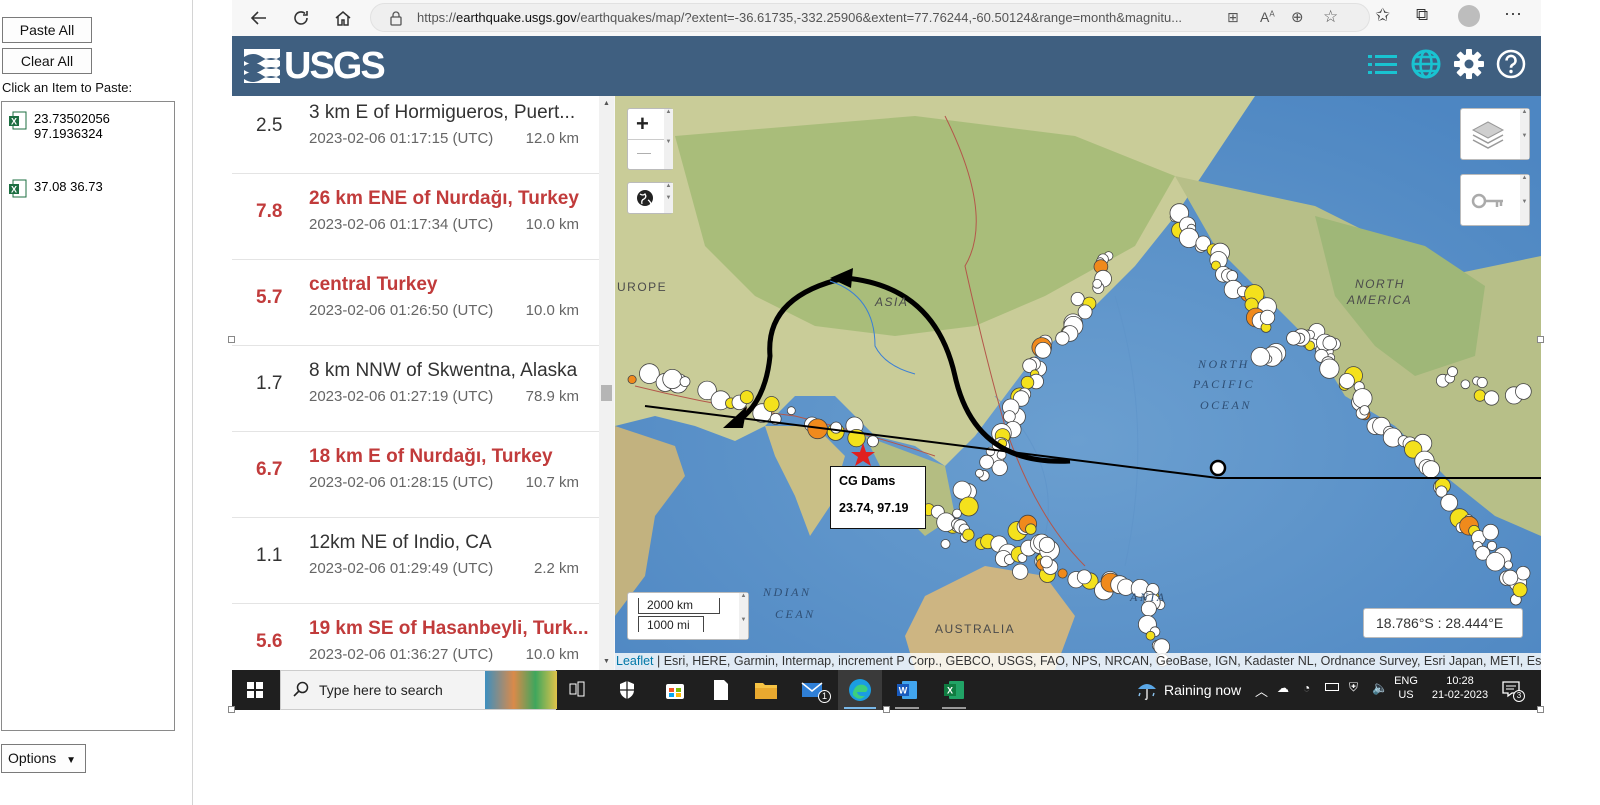 This screenshot has width=1600, height=805. Describe the element at coordinates (43, 758) in the screenshot. I see `options-button: Options ▼` at that location.